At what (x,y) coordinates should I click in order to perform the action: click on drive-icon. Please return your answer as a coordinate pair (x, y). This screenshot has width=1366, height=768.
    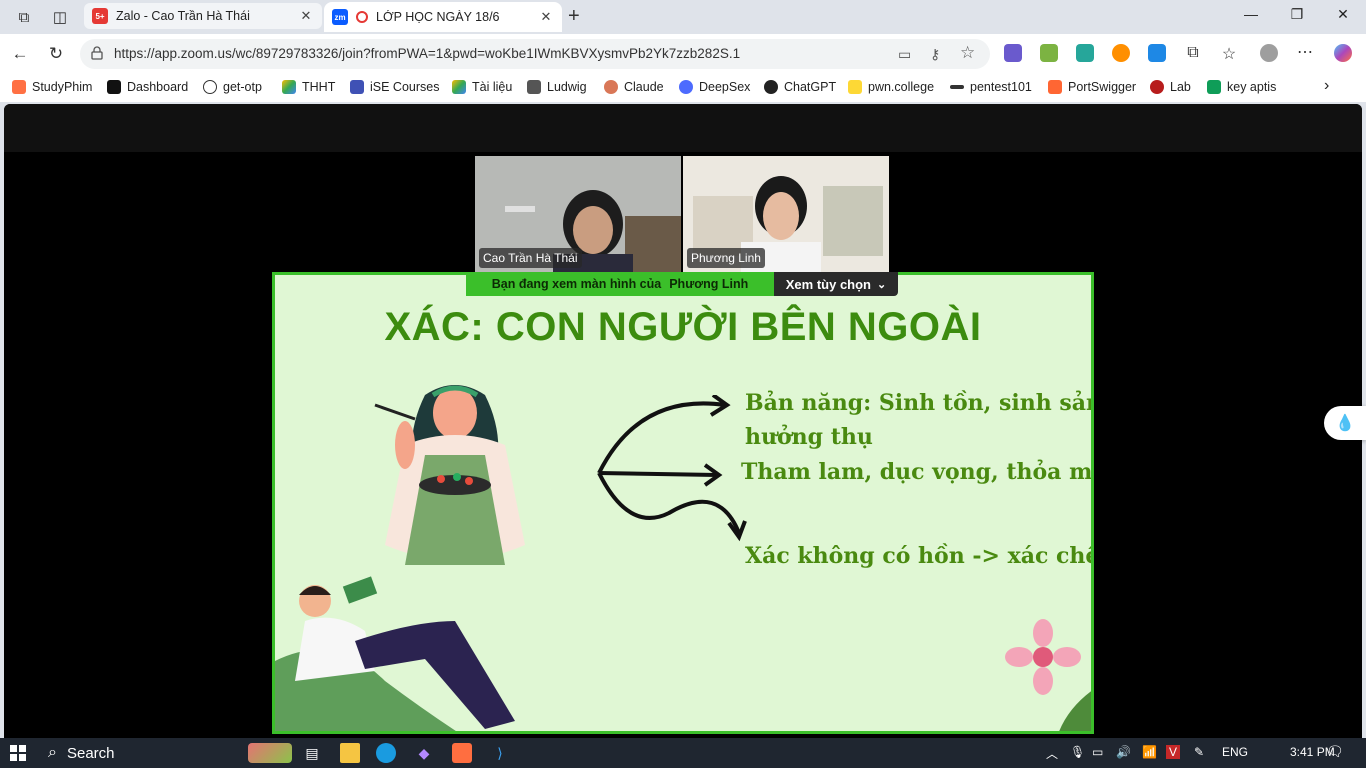
    Looking at the image, I should click on (459, 87).